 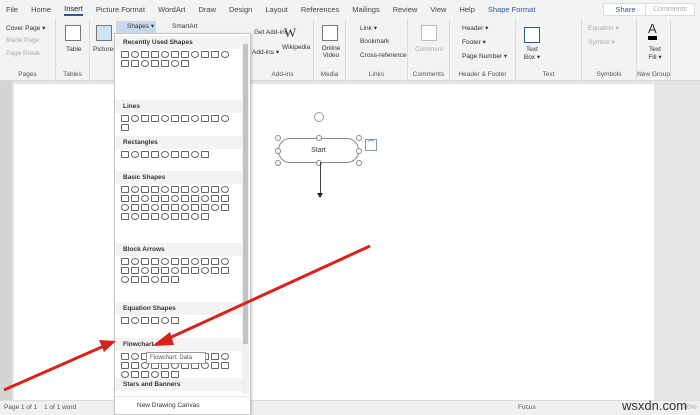 I want to click on blank-page-button: Blank Page, so click(x=22, y=40).